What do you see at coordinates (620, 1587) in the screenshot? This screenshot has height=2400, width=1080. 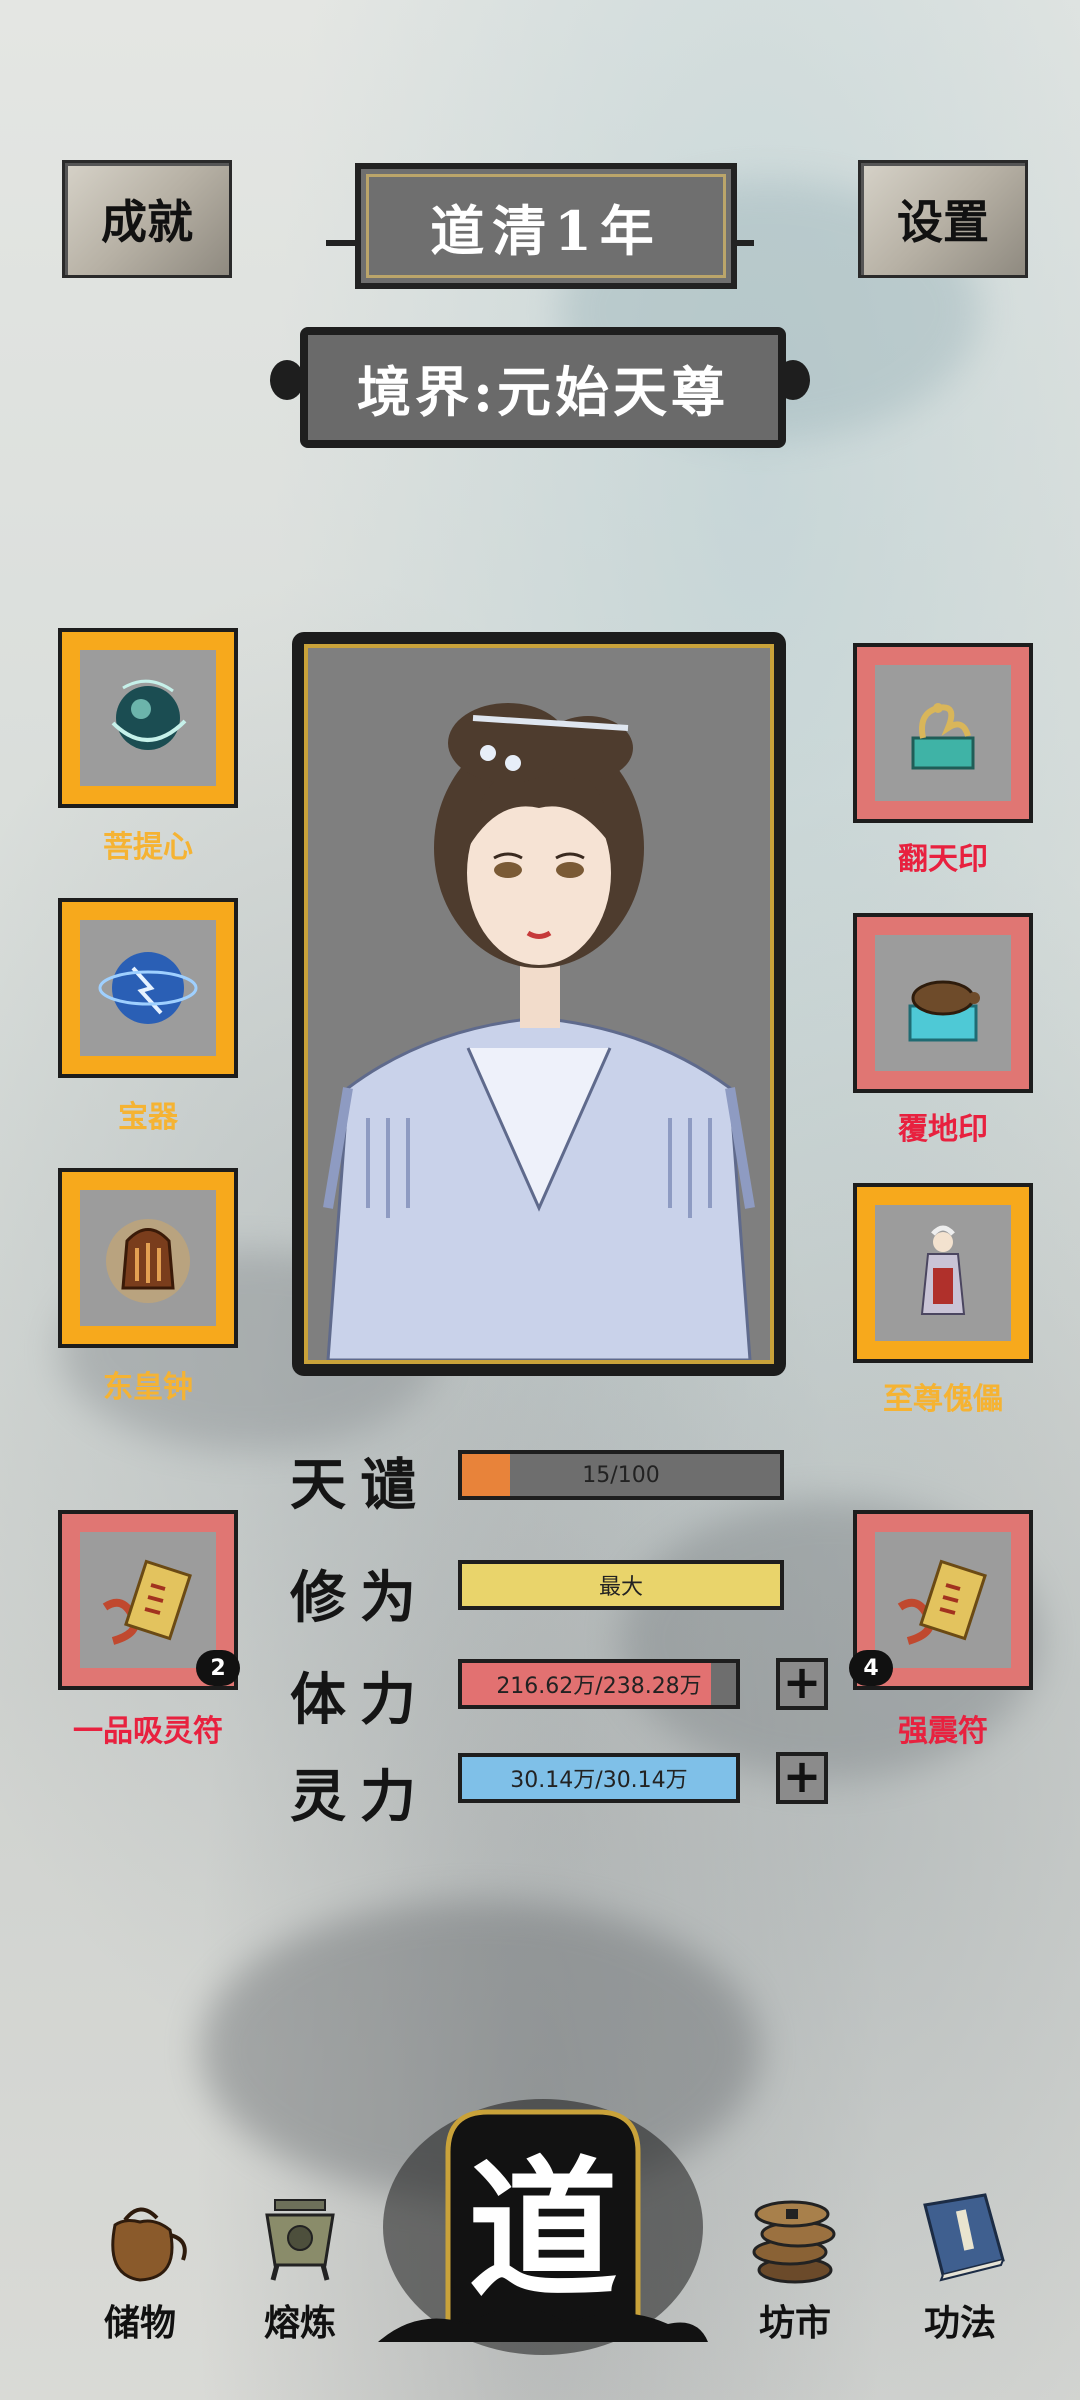 I see `xiuwei-value: 最大` at bounding box center [620, 1587].